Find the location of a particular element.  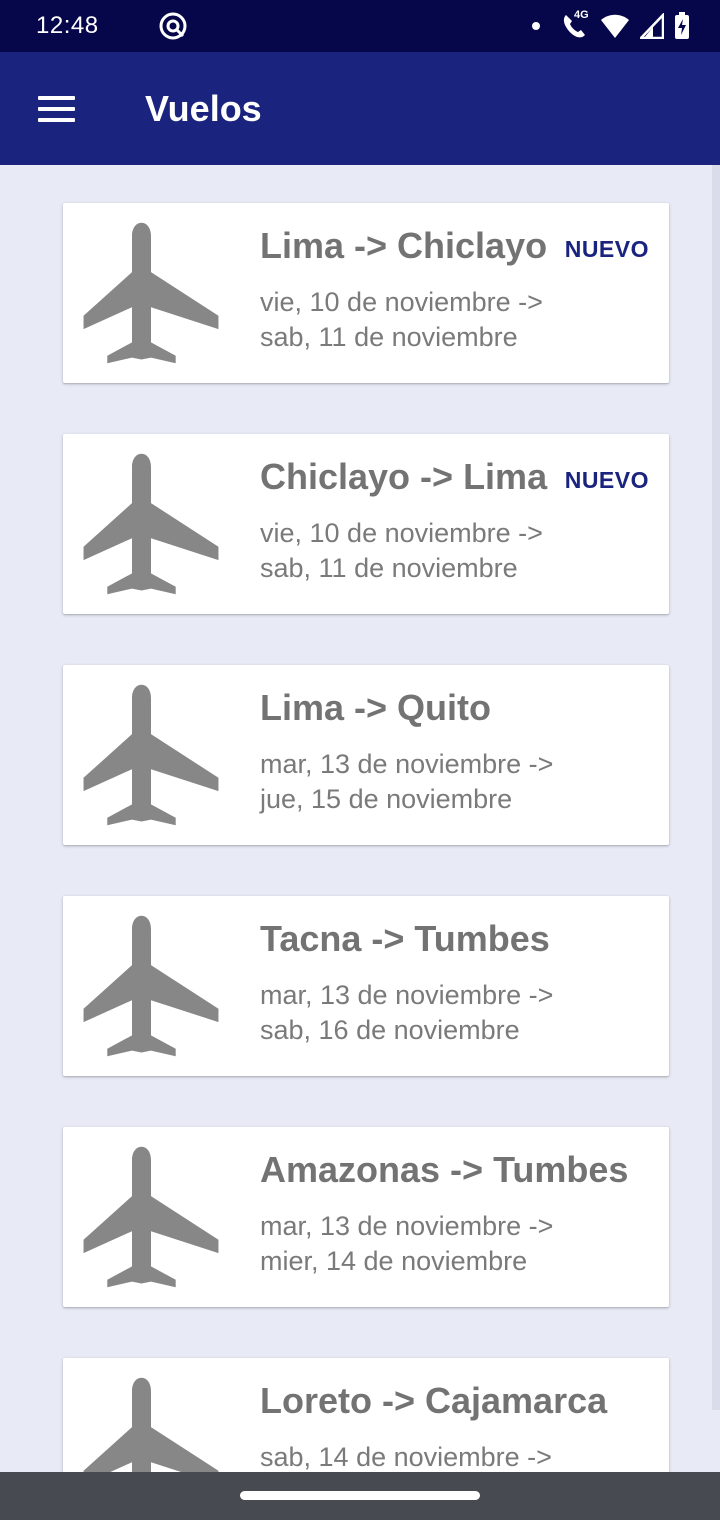

flight-route: Lima -> Chiclayo is located at coordinates (404, 245).